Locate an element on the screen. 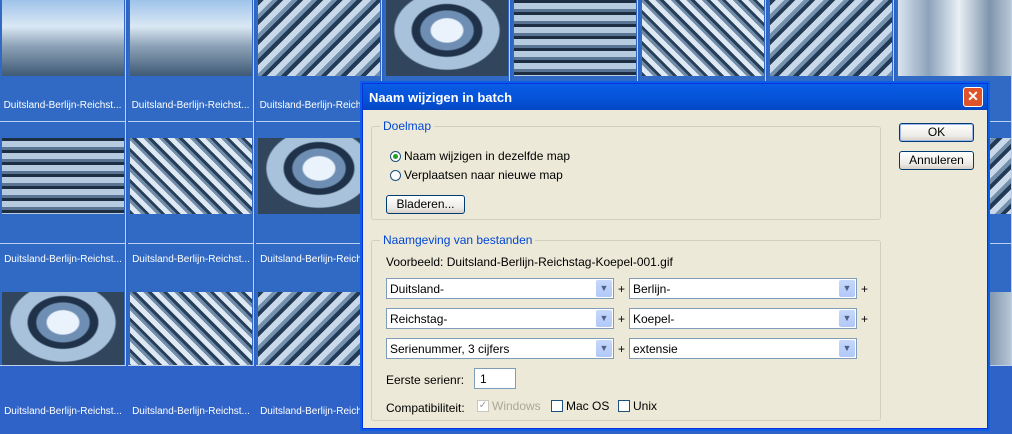  naming-field-4: Koepel- ▼ is located at coordinates (743, 318).